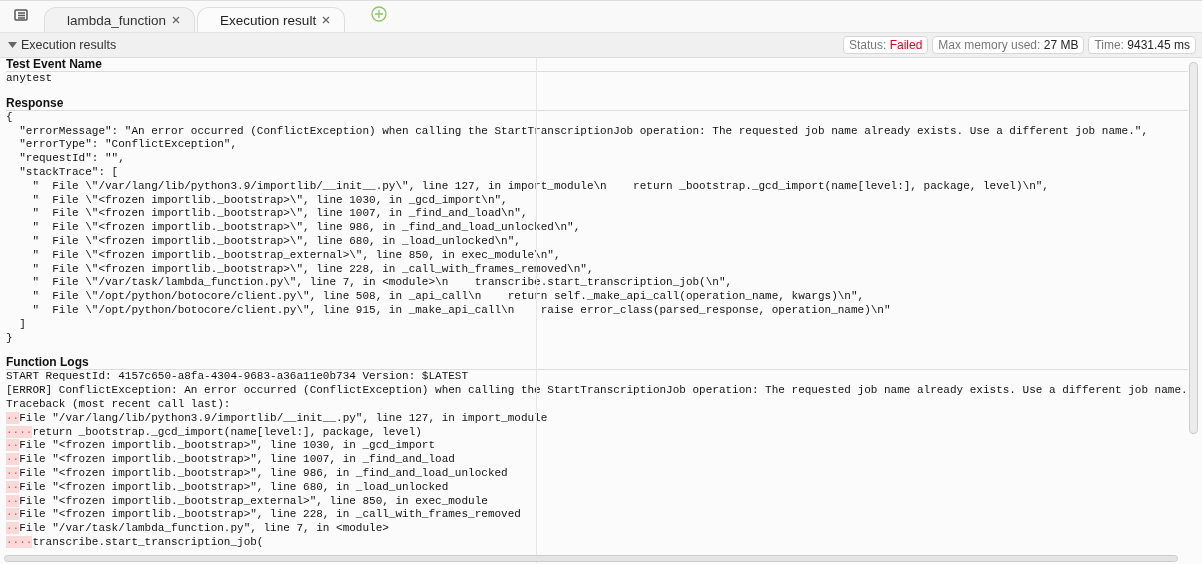 This screenshot has height=564, width=1202. What do you see at coordinates (9, 337) in the screenshot?
I see `code-line: }` at bounding box center [9, 337].